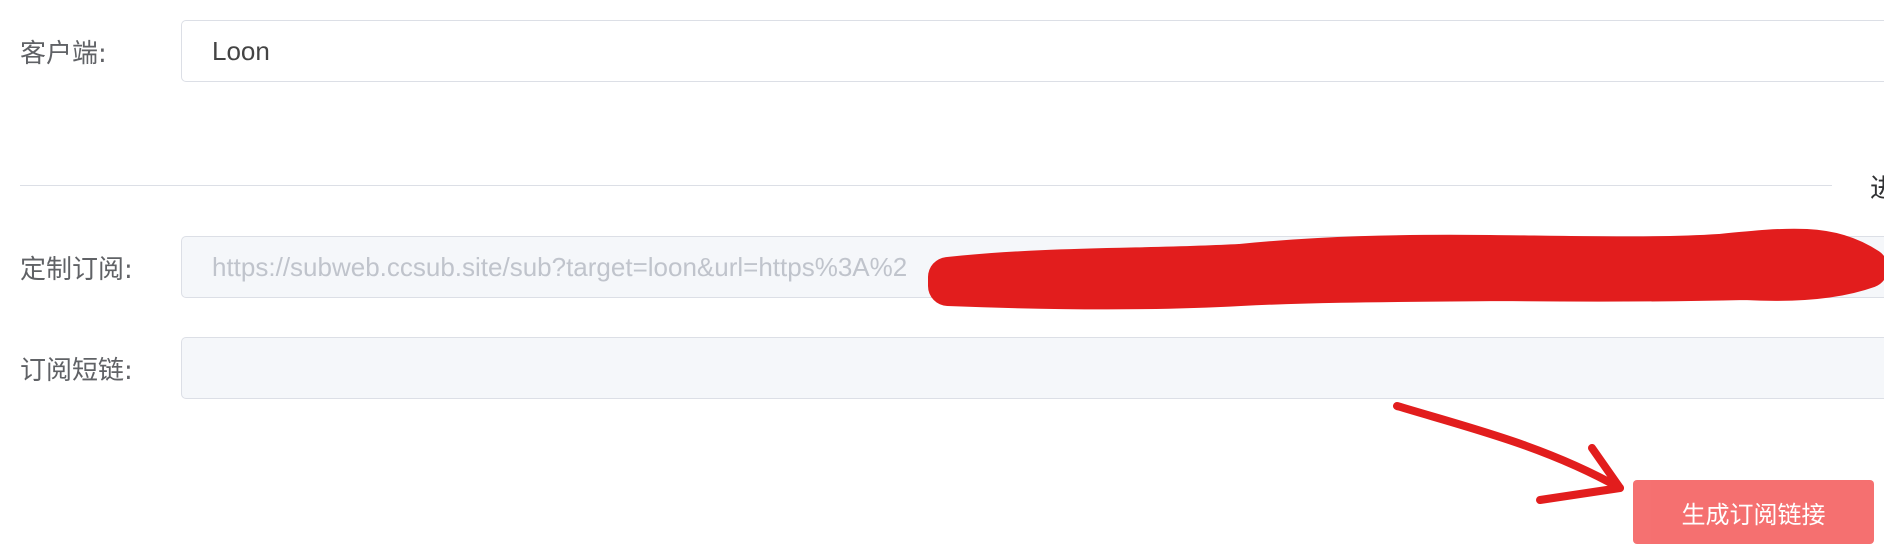  What do you see at coordinates (1508, 447) in the screenshot?
I see `arrow-icon` at bounding box center [1508, 447].